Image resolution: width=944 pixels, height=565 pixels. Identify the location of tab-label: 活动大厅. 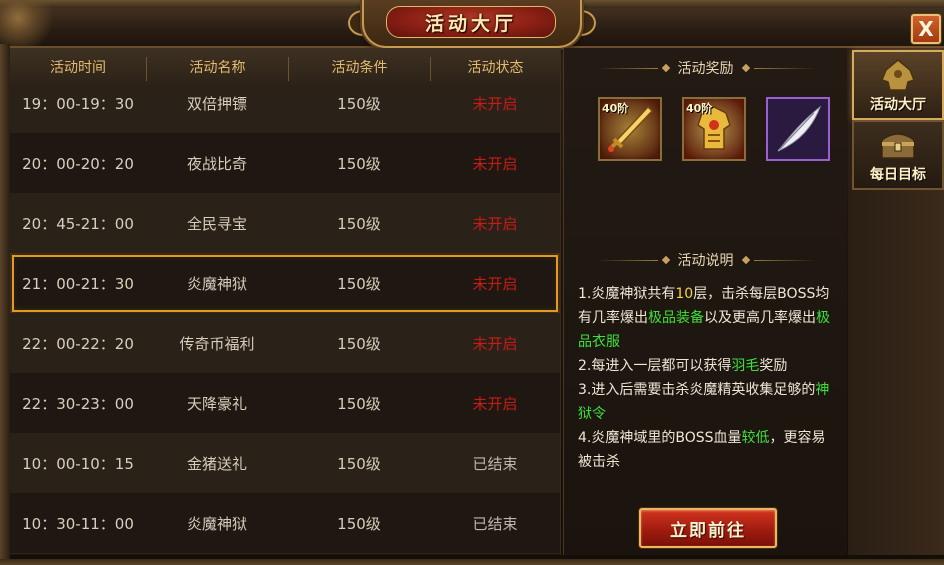
(898, 105).